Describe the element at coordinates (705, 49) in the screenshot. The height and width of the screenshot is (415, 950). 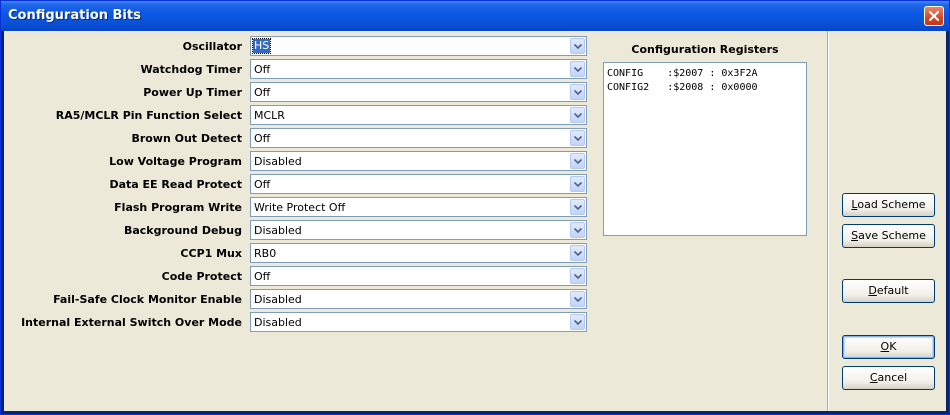
I see `registers-title: Configuration Registers` at that location.